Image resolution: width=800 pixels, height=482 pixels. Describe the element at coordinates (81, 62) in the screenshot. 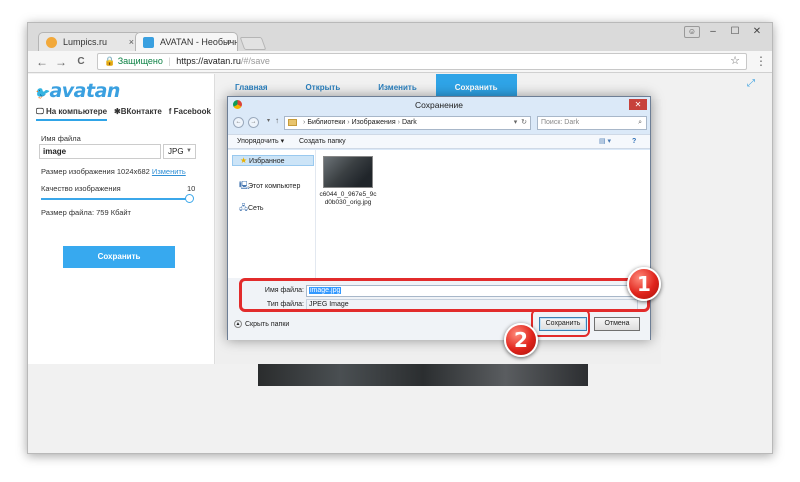

I see `reload-icon: C` at that location.